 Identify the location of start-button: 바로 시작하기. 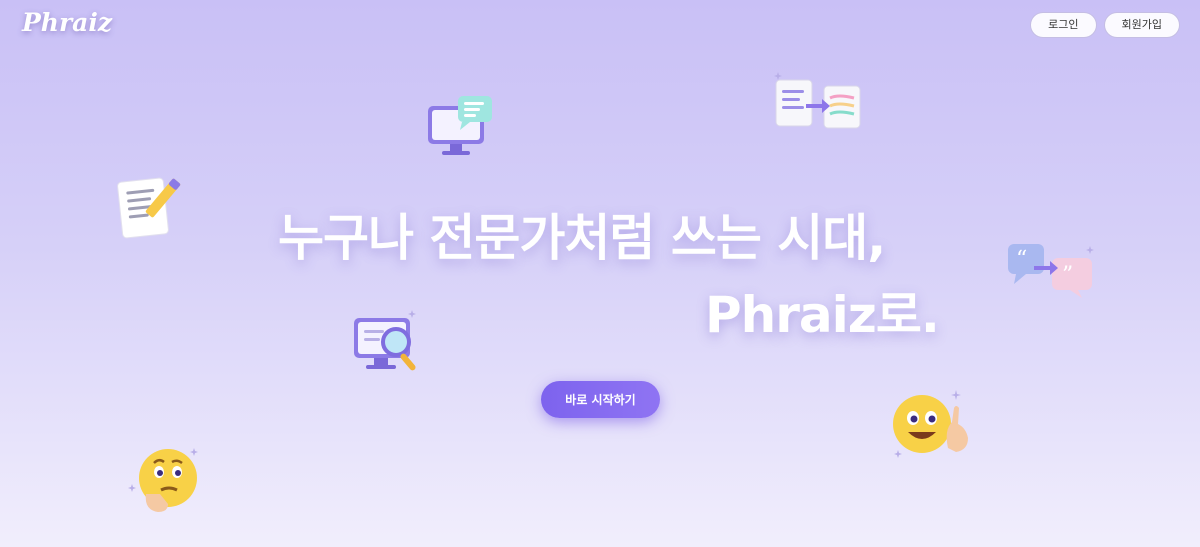
(600, 399).